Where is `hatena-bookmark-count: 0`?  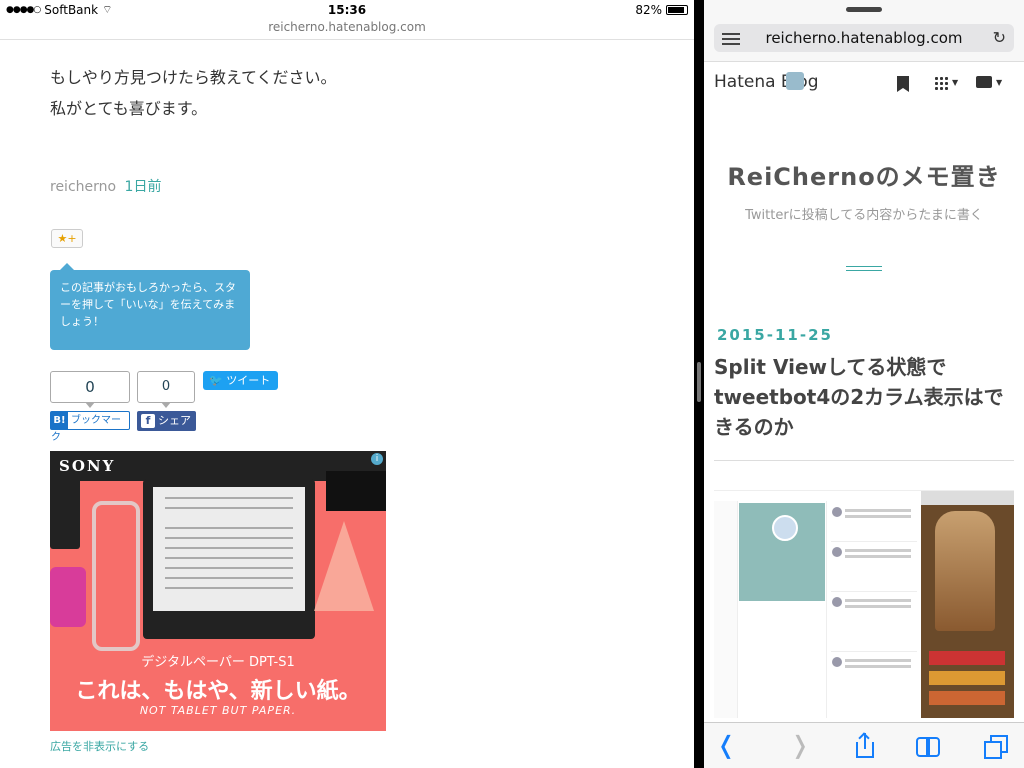 hatena-bookmark-count: 0 is located at coordinates (90, 389).